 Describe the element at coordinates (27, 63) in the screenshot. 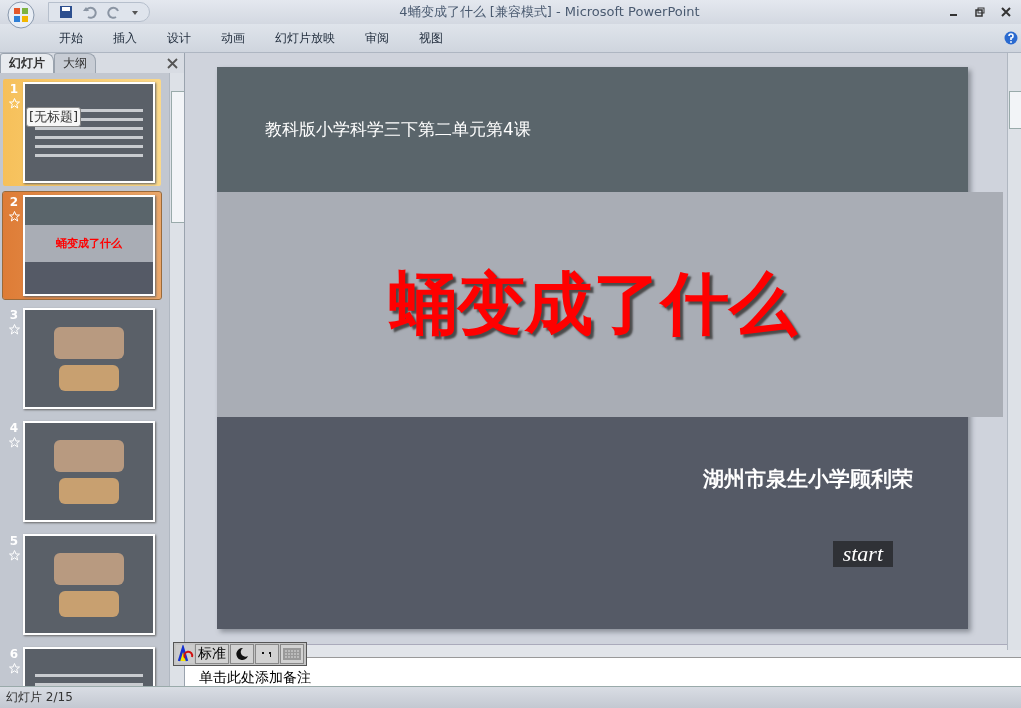

I see `pane-tab: 幻灯片` at that location.